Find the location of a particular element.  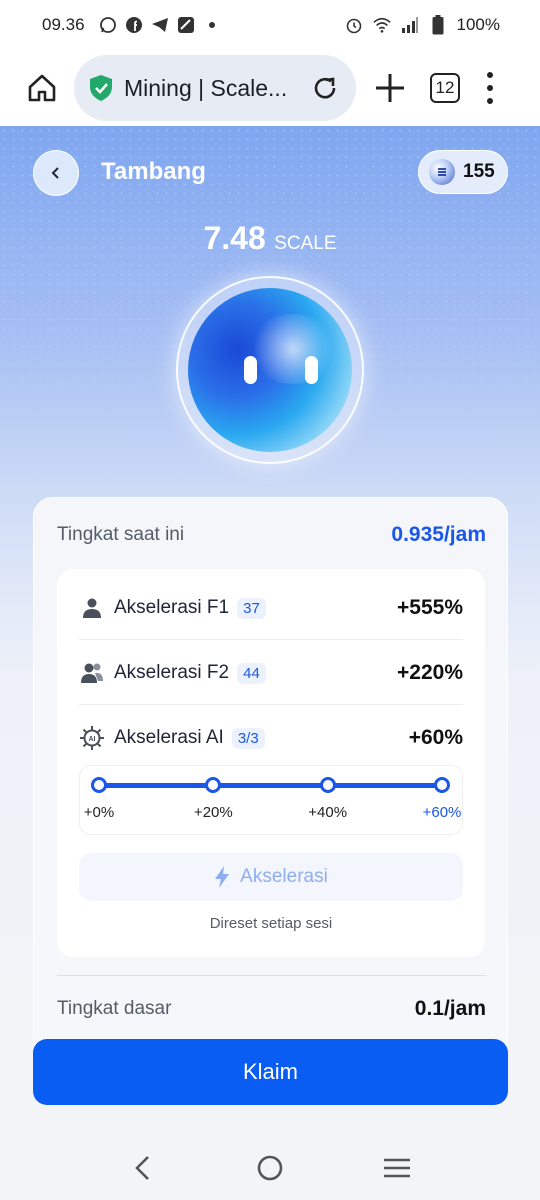

dot-icon is located at coordinates (212, 25).